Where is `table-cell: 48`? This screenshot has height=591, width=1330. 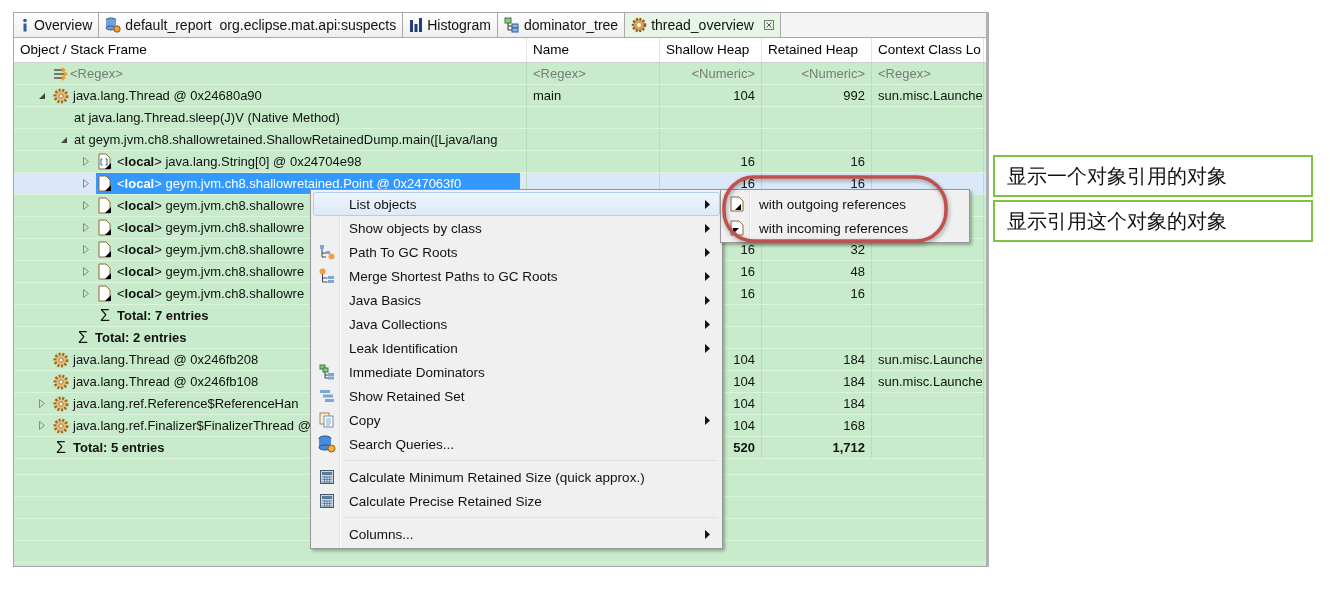
table-cell: 48 is located at coordinates (857, 271).